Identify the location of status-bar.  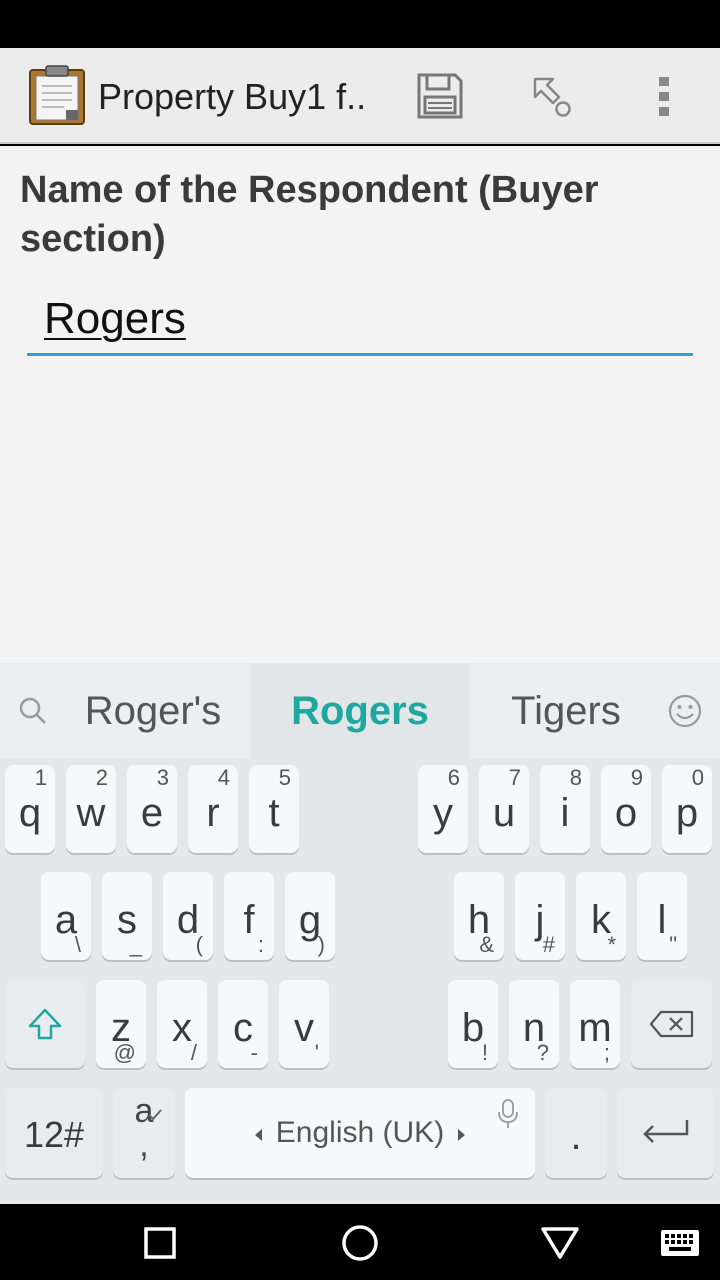
(360, 24).